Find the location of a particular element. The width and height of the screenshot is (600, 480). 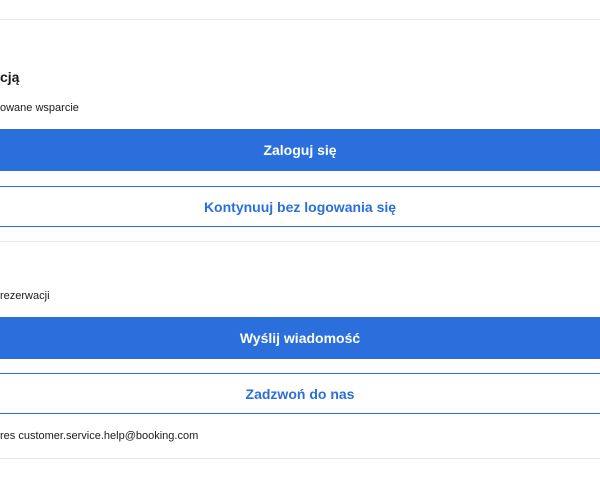

continue-without-login-button: Kontynuuj bez logowania się is located at coordinates (300, 206).